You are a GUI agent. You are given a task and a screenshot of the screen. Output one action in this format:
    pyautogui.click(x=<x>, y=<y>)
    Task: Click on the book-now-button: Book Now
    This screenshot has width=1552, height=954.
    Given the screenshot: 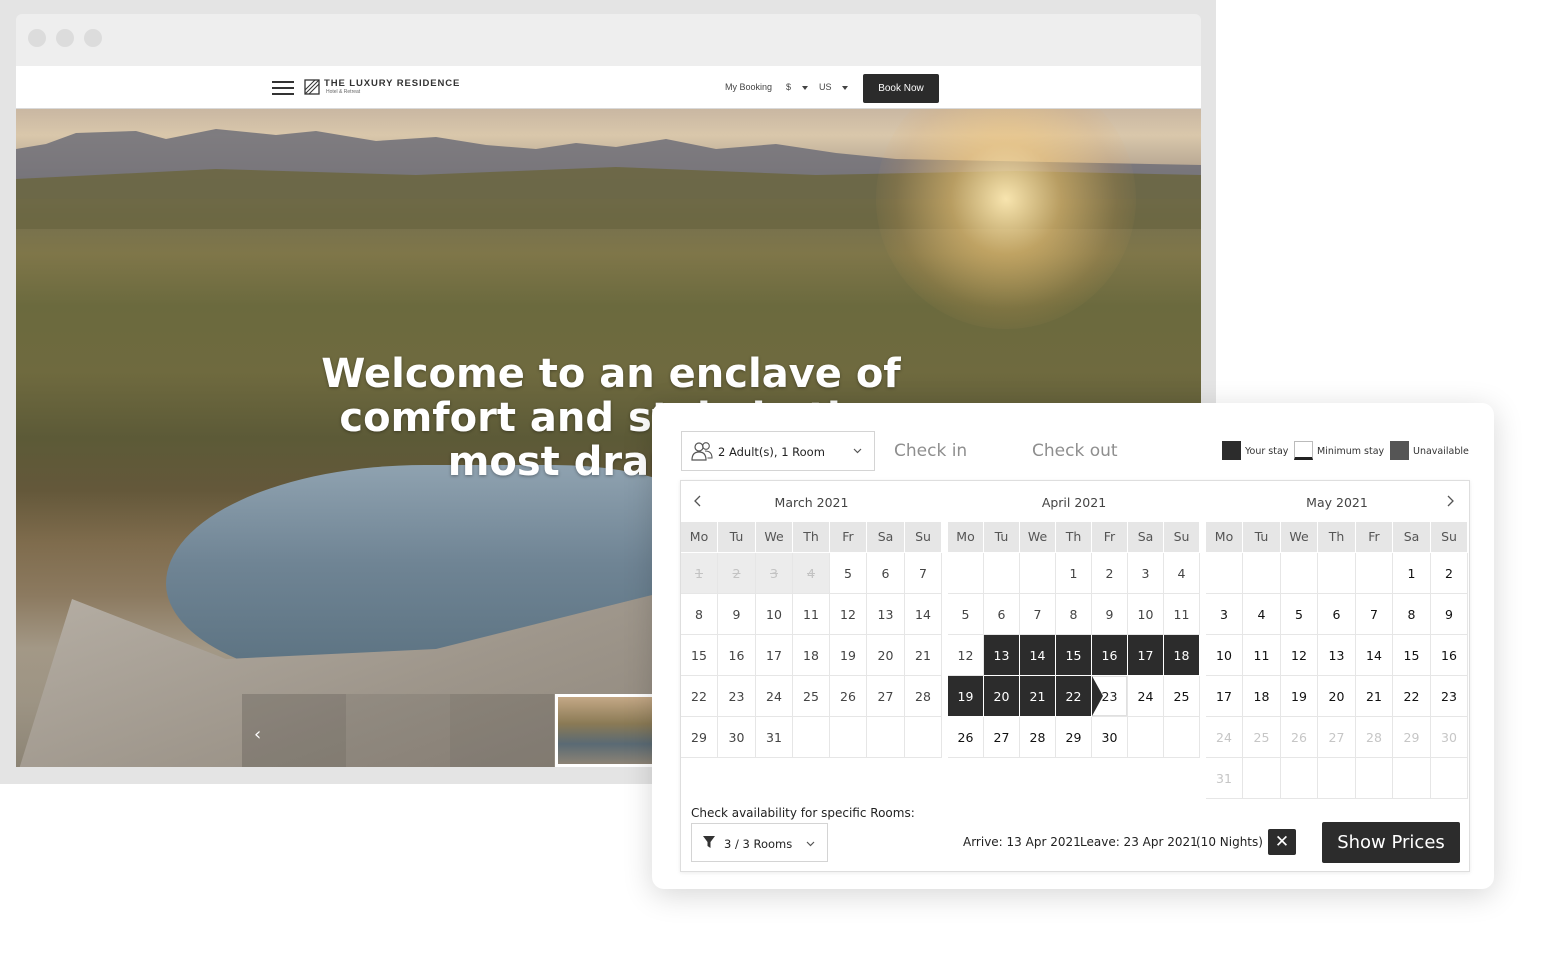 What is the action you would take?
    pyautogui.click(x=901, y=88)
    